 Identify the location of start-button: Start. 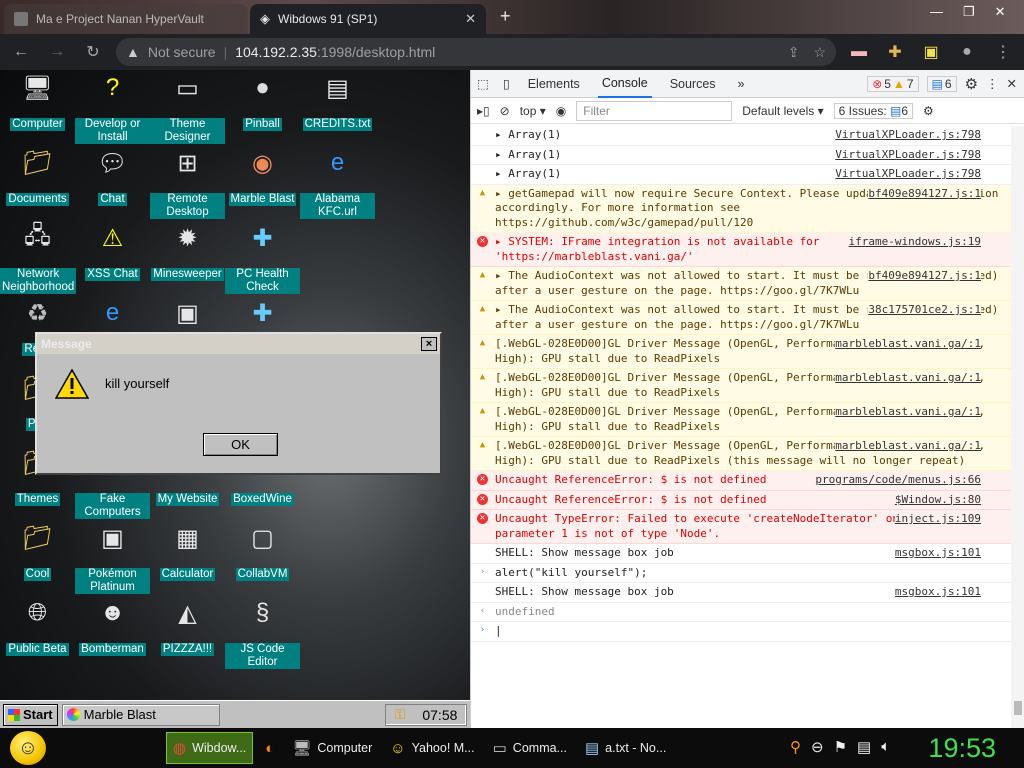
(30, 714).